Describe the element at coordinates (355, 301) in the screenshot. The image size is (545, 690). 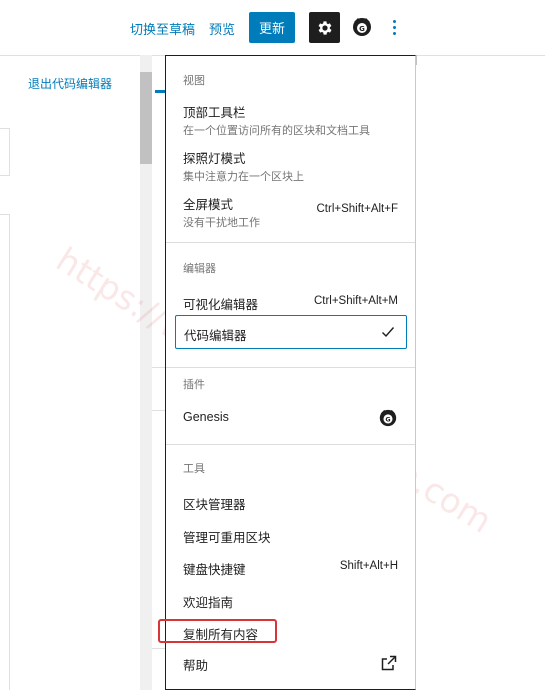
I see `menu-item-shortcut: Ctrl+Shift+Alt+M` at that location.